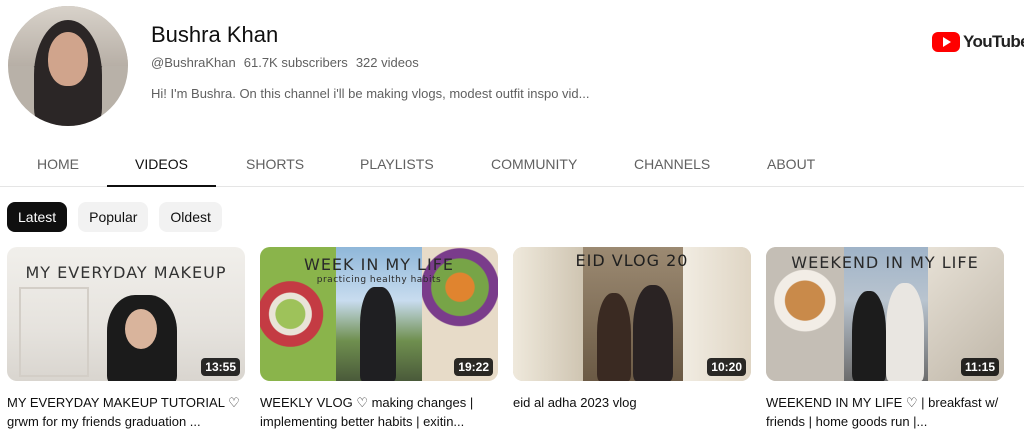 This screenshot has width=1024, height=438. I want to click on video-duration: 13:55, so click(220, 367).